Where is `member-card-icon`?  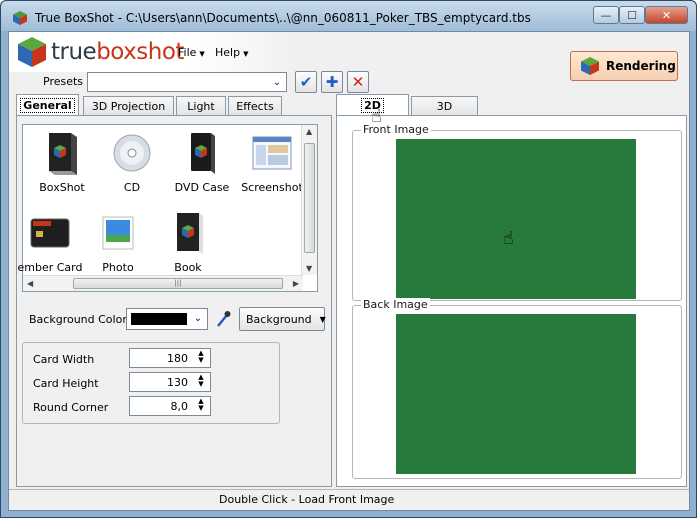
member-card-icon is located at coordinates (50, 234).